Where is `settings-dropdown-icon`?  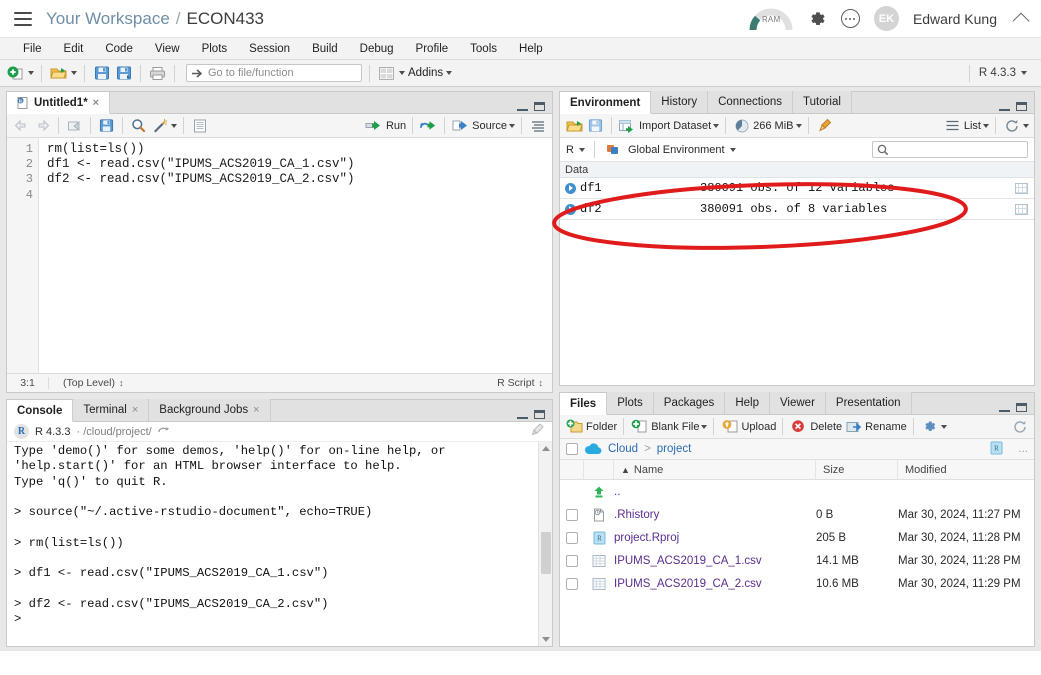
settings-dropdown-icon is located at coordinates (943, 426).